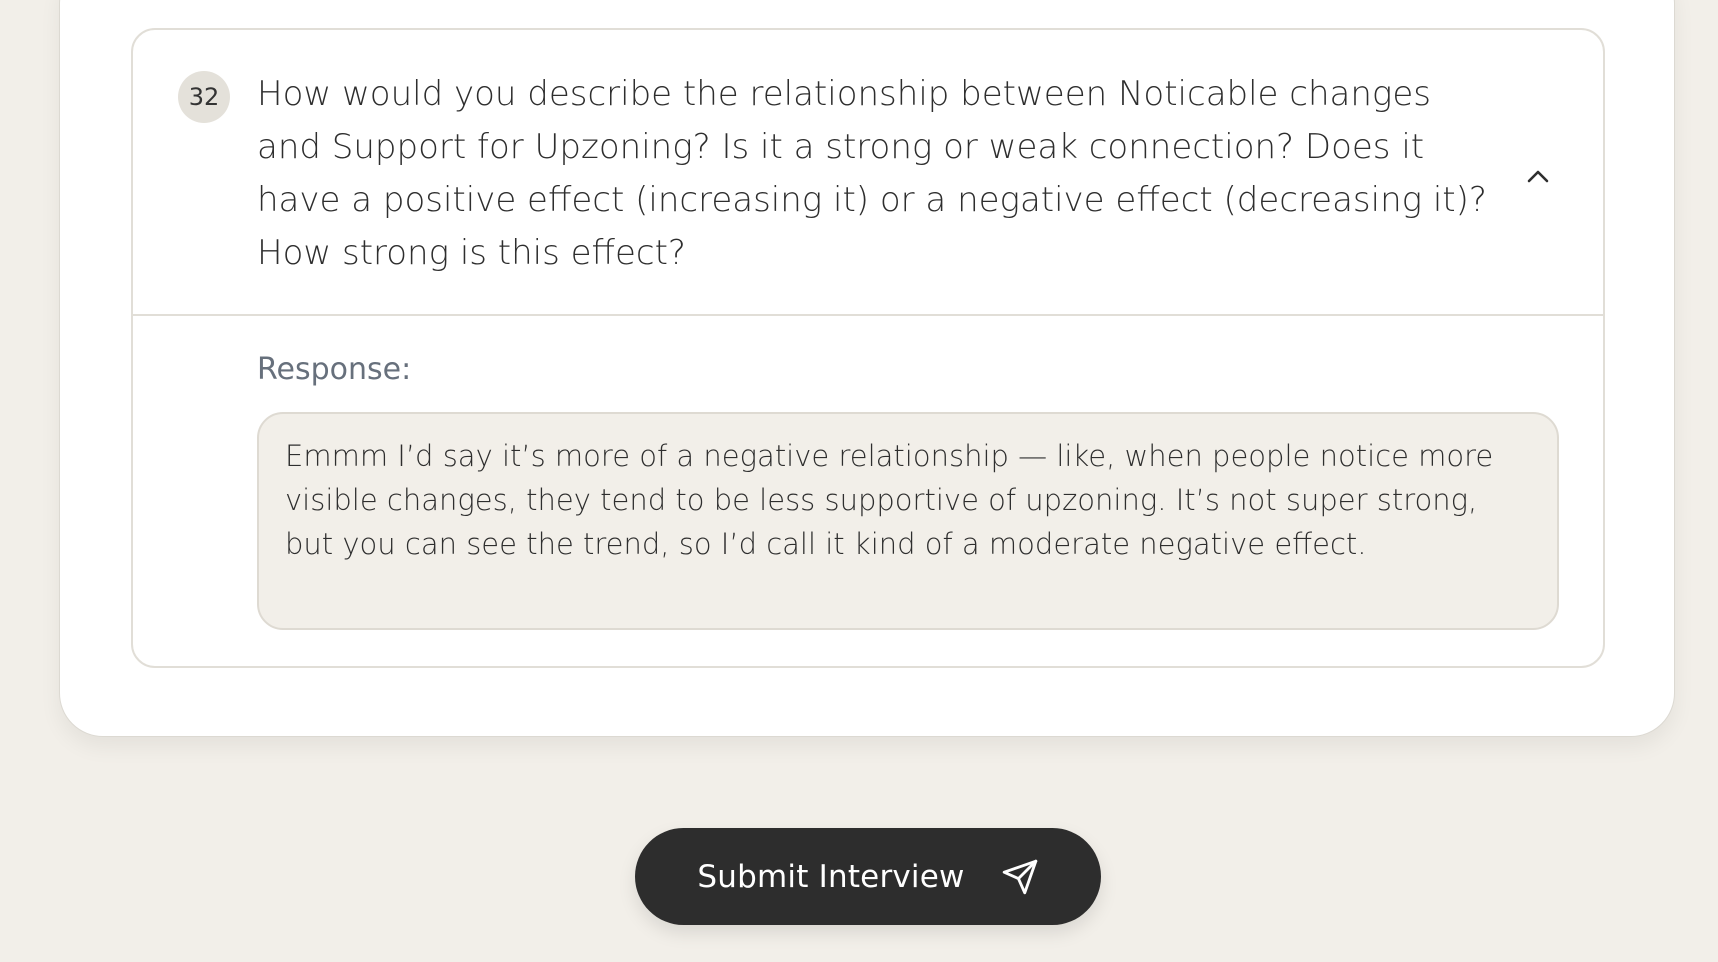 The height and width of the screenshot is (962, 1718). I want to click on question-number-badge: 32, so click(204, 97).